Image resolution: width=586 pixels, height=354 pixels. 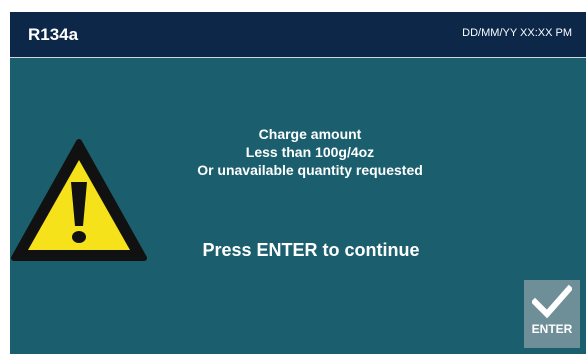 I want to click on enter-button: ENTER, so click(x=552, y=314).